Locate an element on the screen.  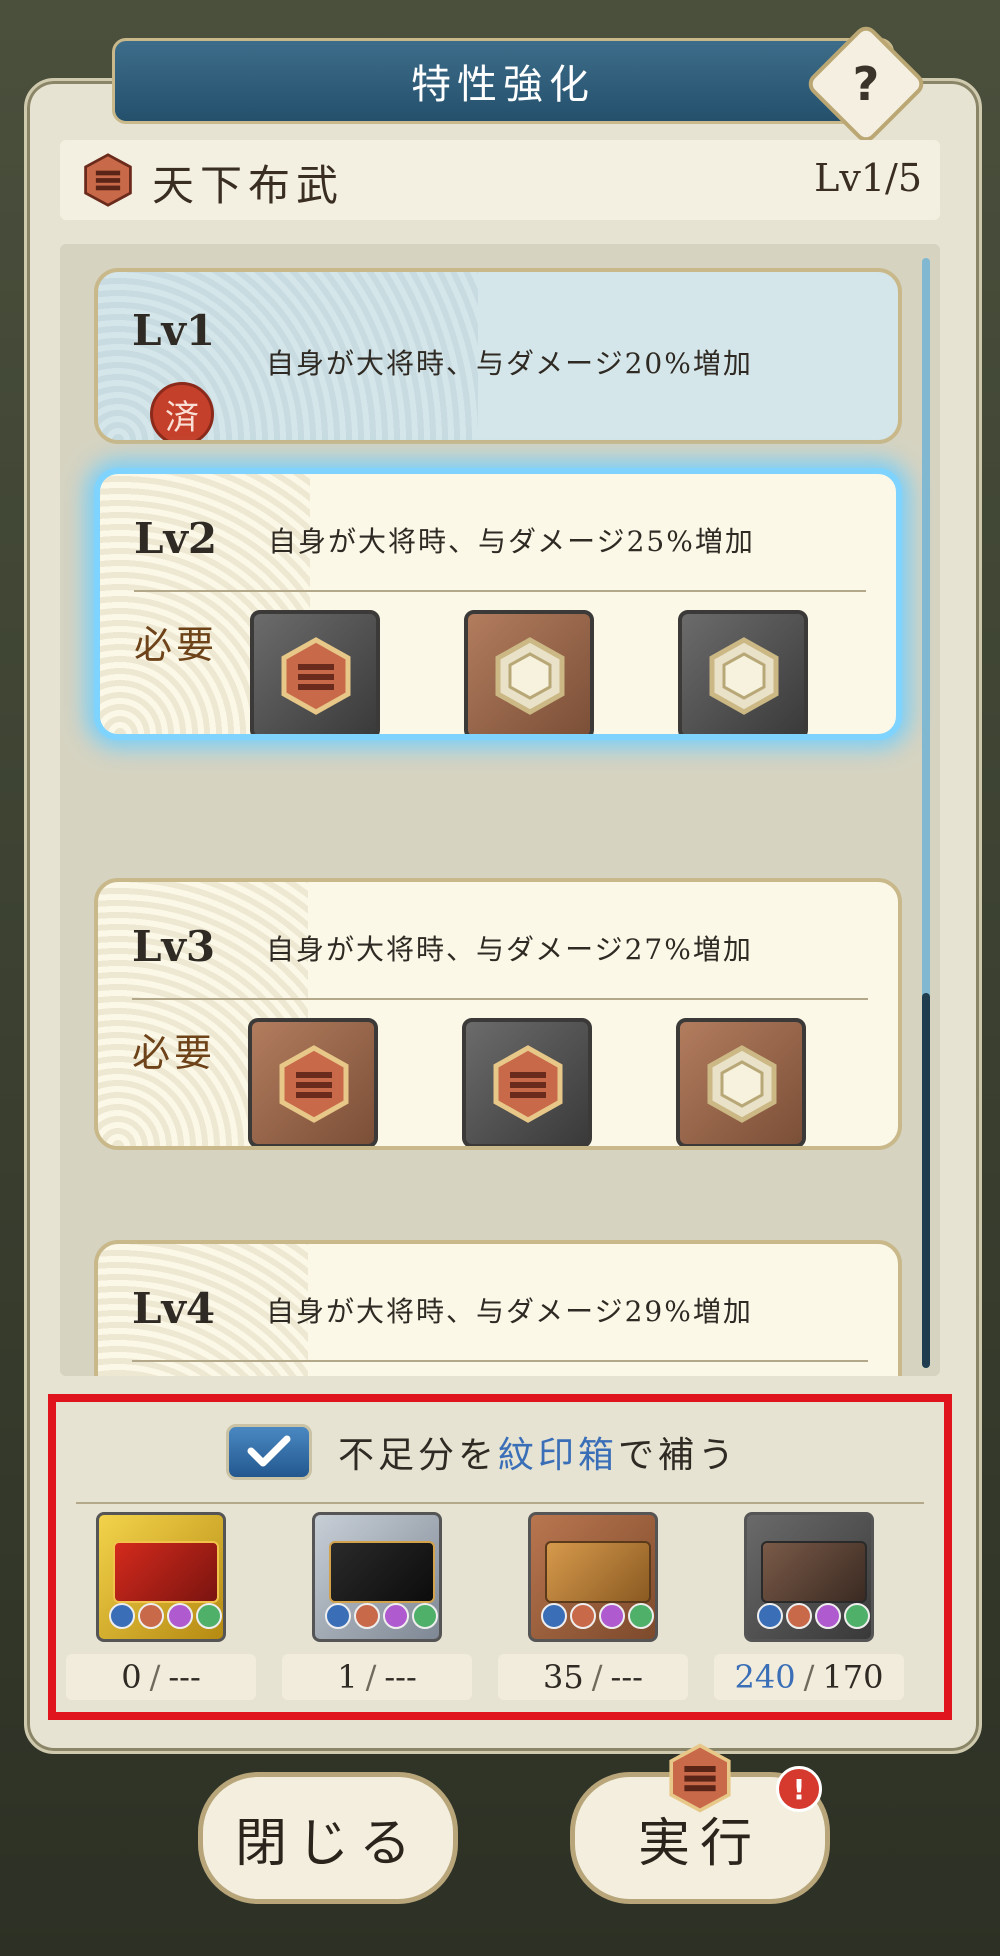
alert-badge-icon: ! is located at coordinates (799, 1789).